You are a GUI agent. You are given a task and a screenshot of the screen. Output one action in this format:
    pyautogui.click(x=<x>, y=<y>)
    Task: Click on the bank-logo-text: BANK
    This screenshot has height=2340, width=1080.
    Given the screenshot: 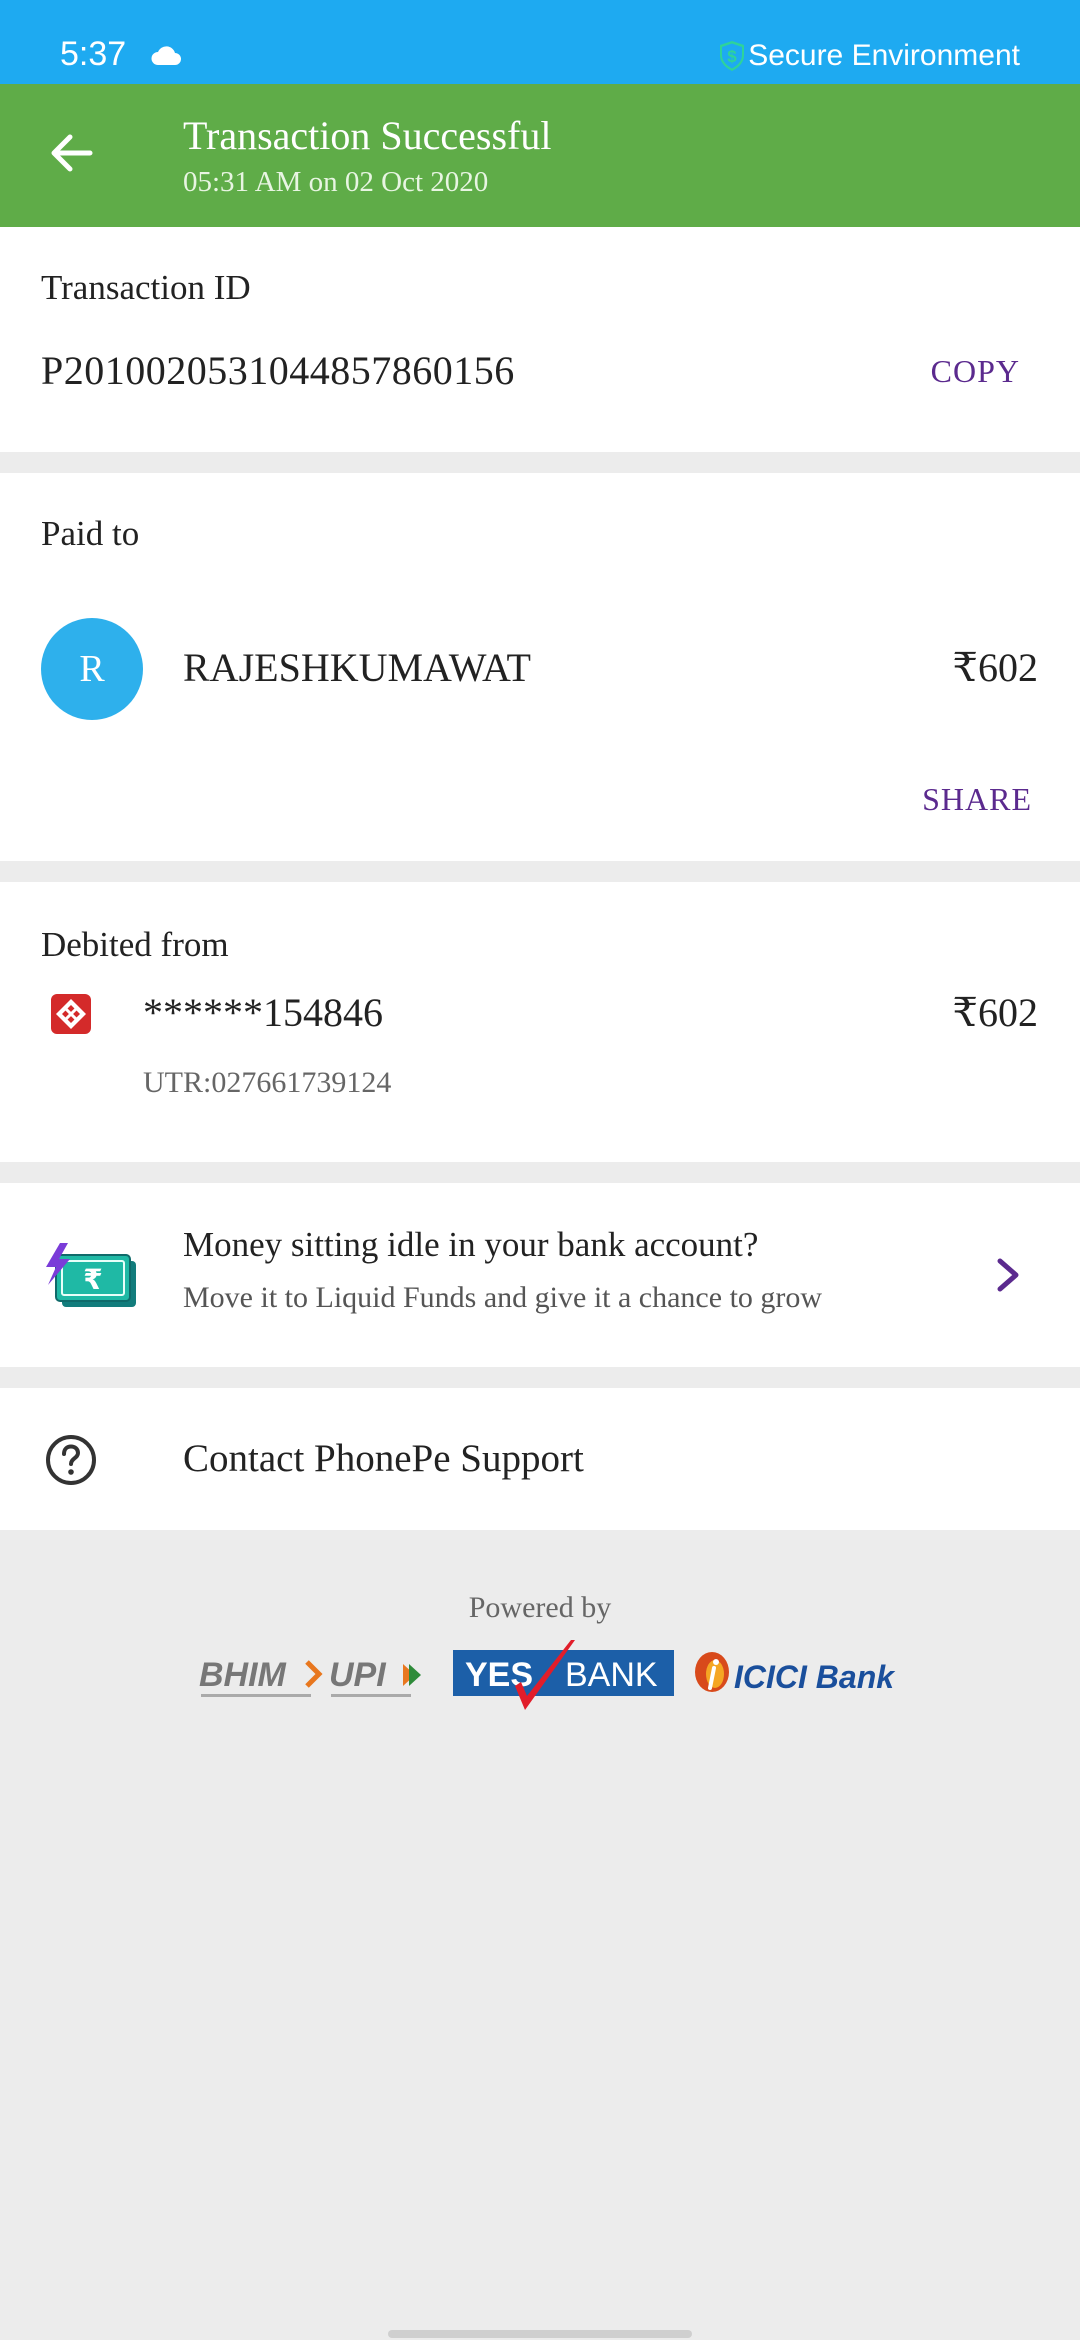 What is the action you would take?
    pyautogui.click(x=611, y=1675)
    